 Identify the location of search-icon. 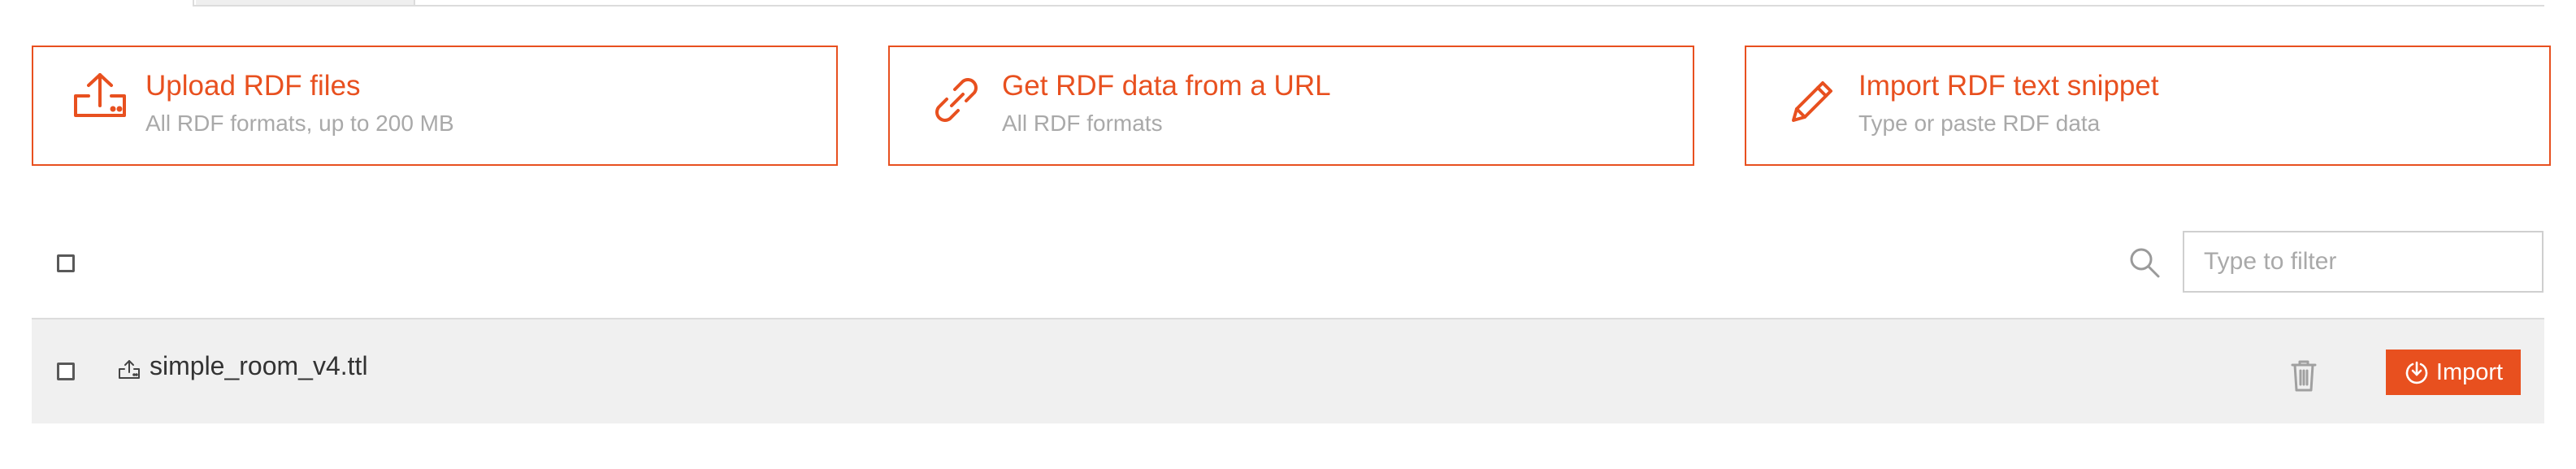
(2145, 263).